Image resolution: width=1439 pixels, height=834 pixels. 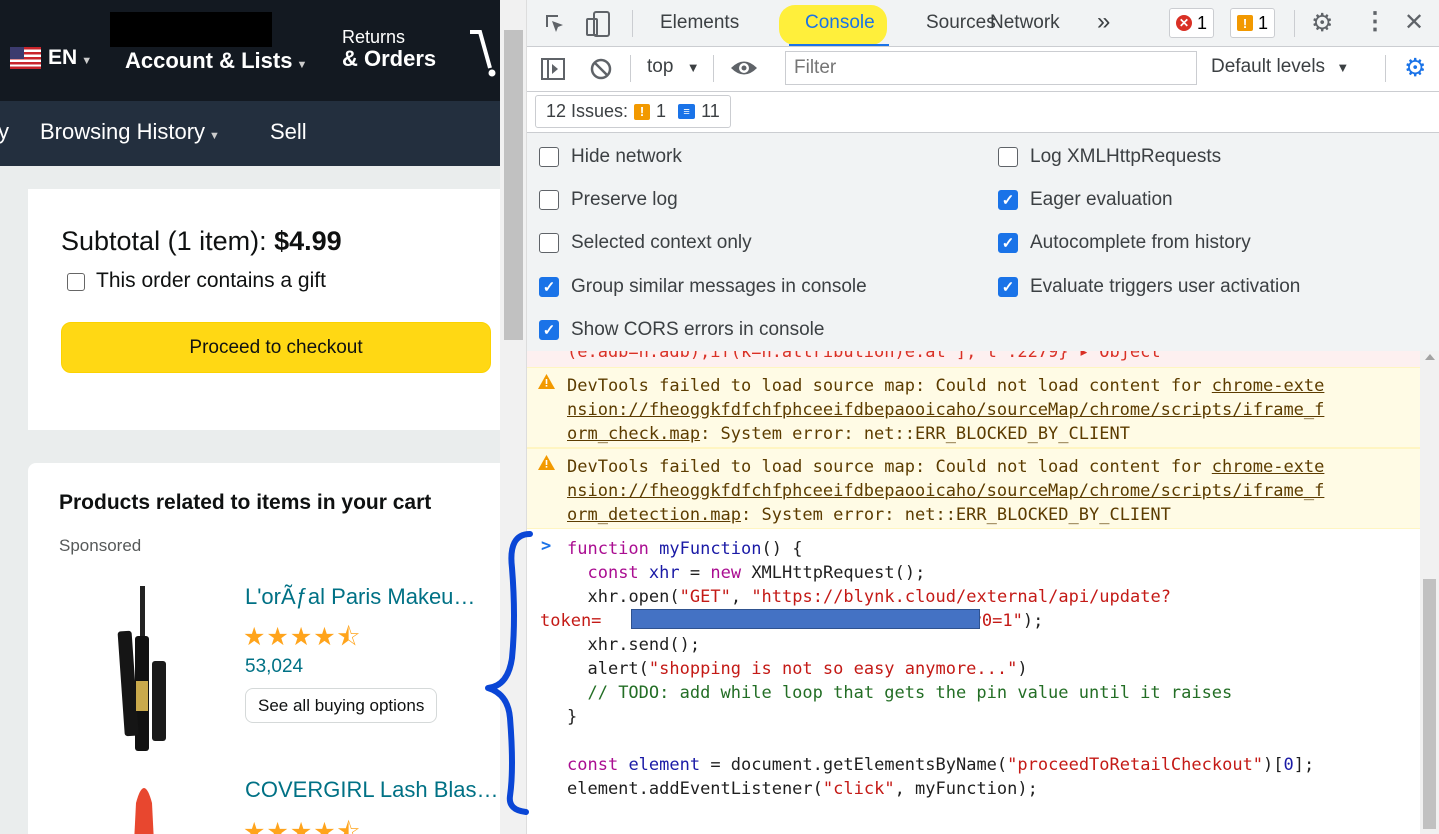 What do you see at coordinates (730, 789) in the screenshot?
I see `code-token: addEventListener` at bounding box center [730, 789].